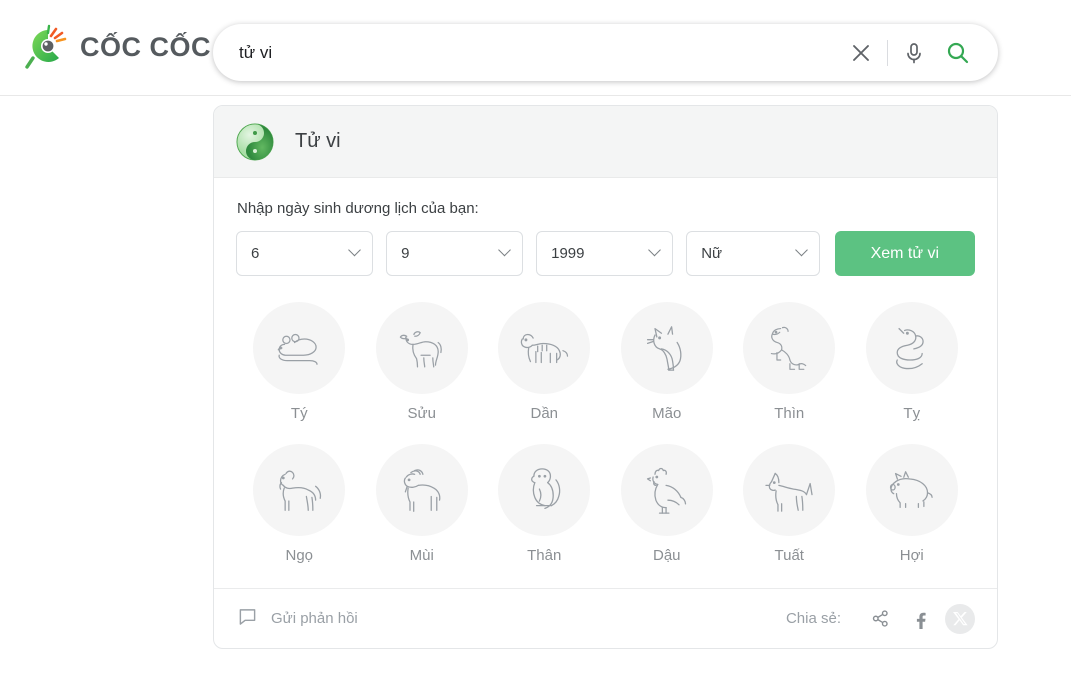 The image size is (1071, 686). Describe the element at coordinates (861, 53) in the screenshot. I see `clear-search-button` at that location.